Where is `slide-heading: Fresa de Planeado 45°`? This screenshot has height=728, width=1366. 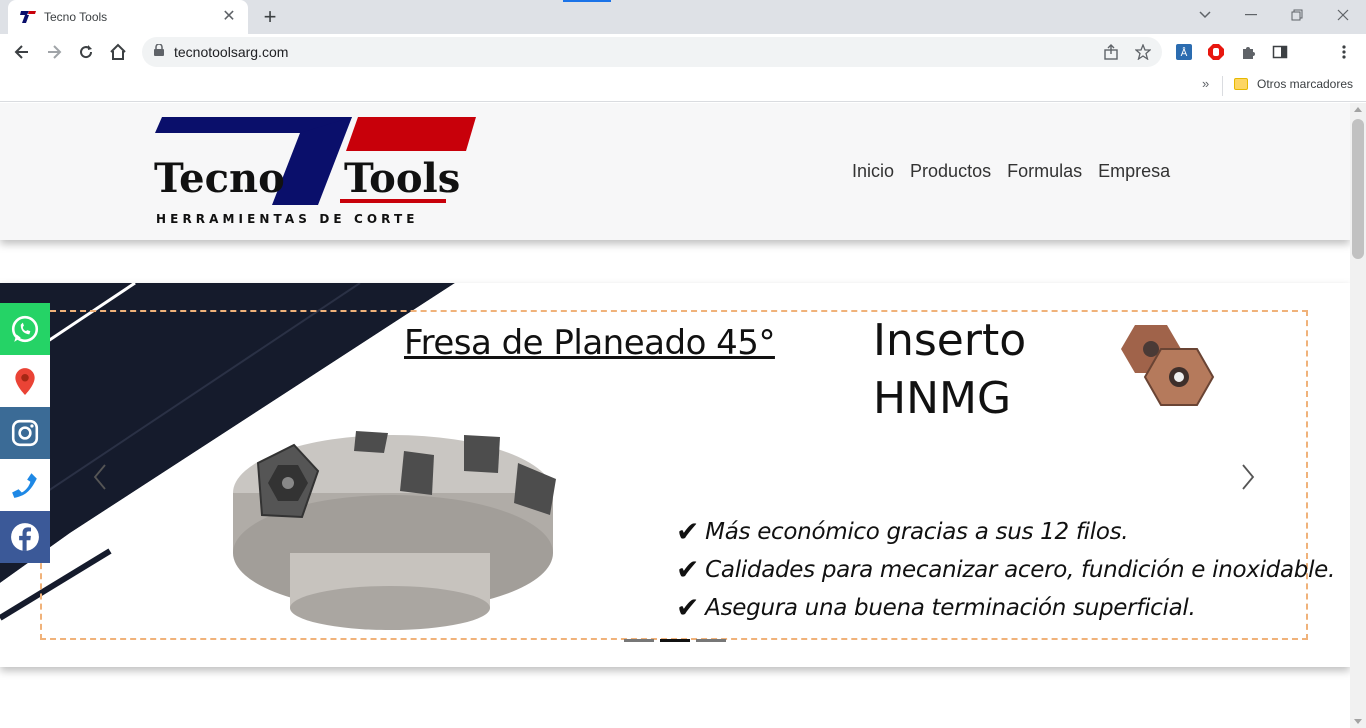
slide-heading: Fresa de Planeado 45° is located at coordinates (589, 343).